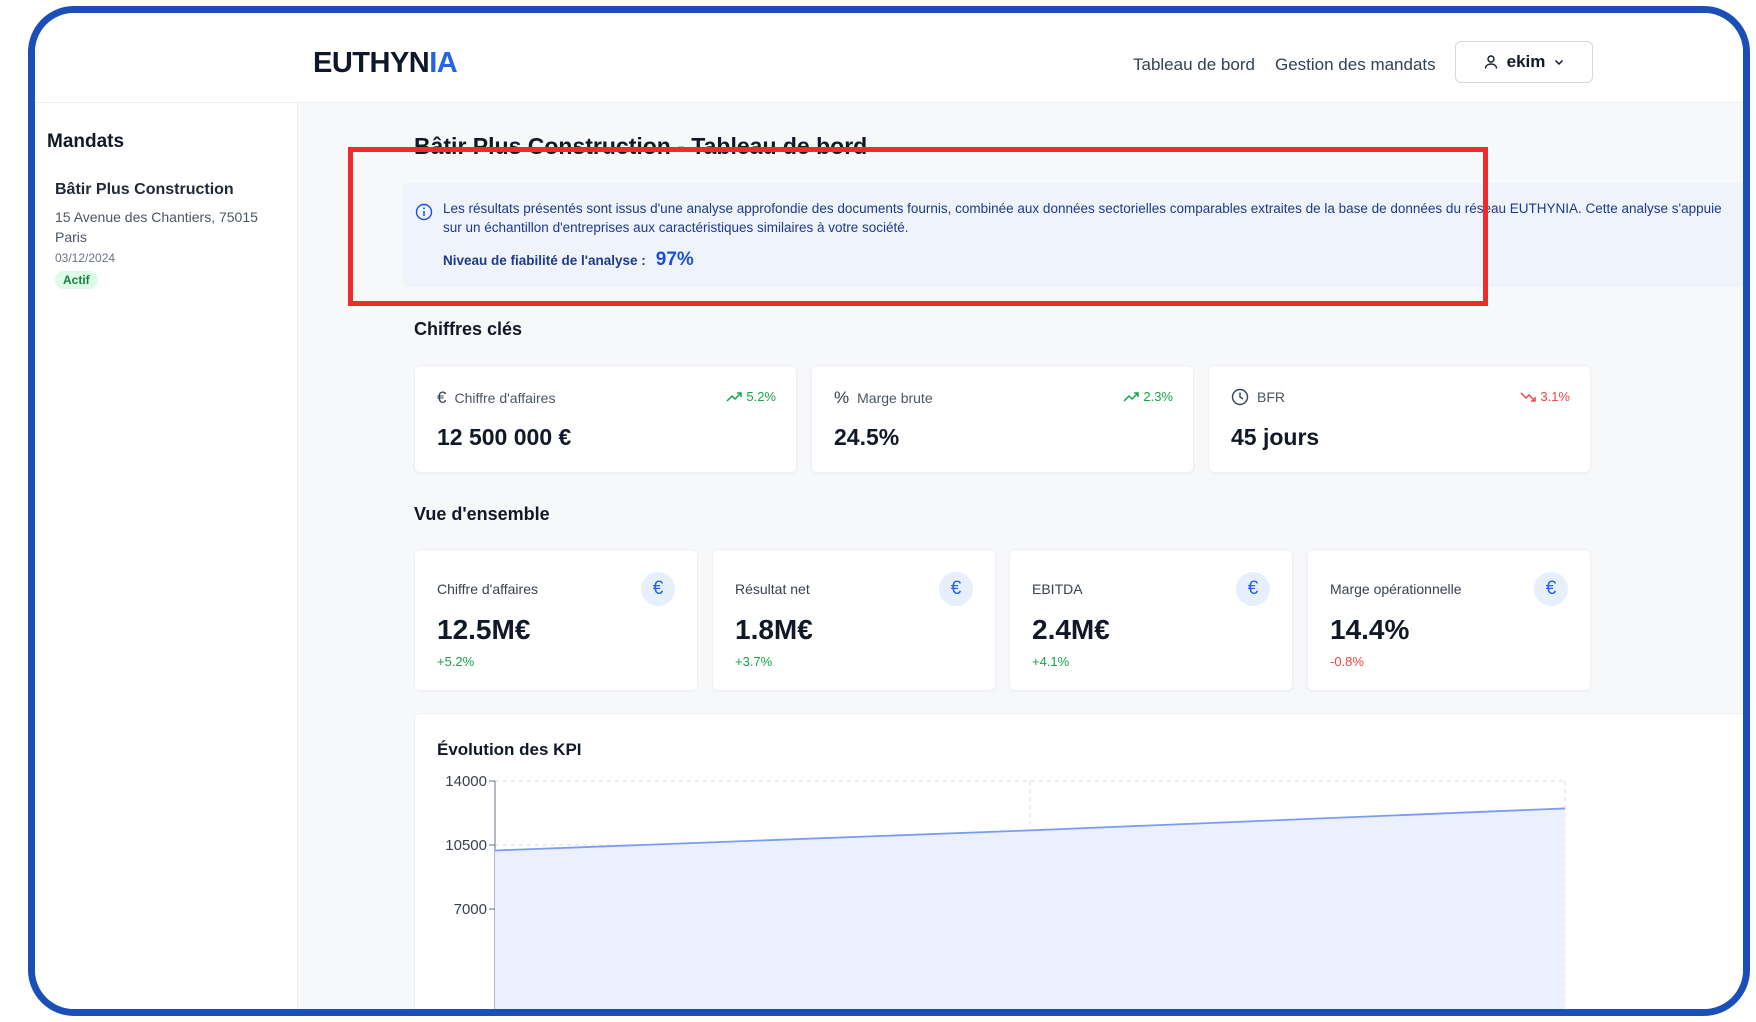 Image resolution: width=1756 pixels, height=1022 pixels. I want to click on sidebar-title: Mandats, so click(86, 141).